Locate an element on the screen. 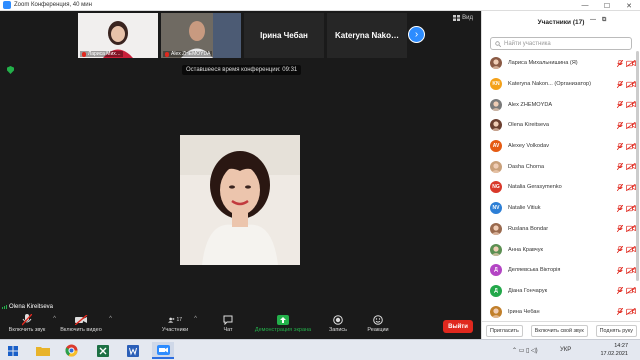 The width and height of the screenshot is (640, 360). unmute-self-button: Включить свой звук is located at coordinates (559, 330).